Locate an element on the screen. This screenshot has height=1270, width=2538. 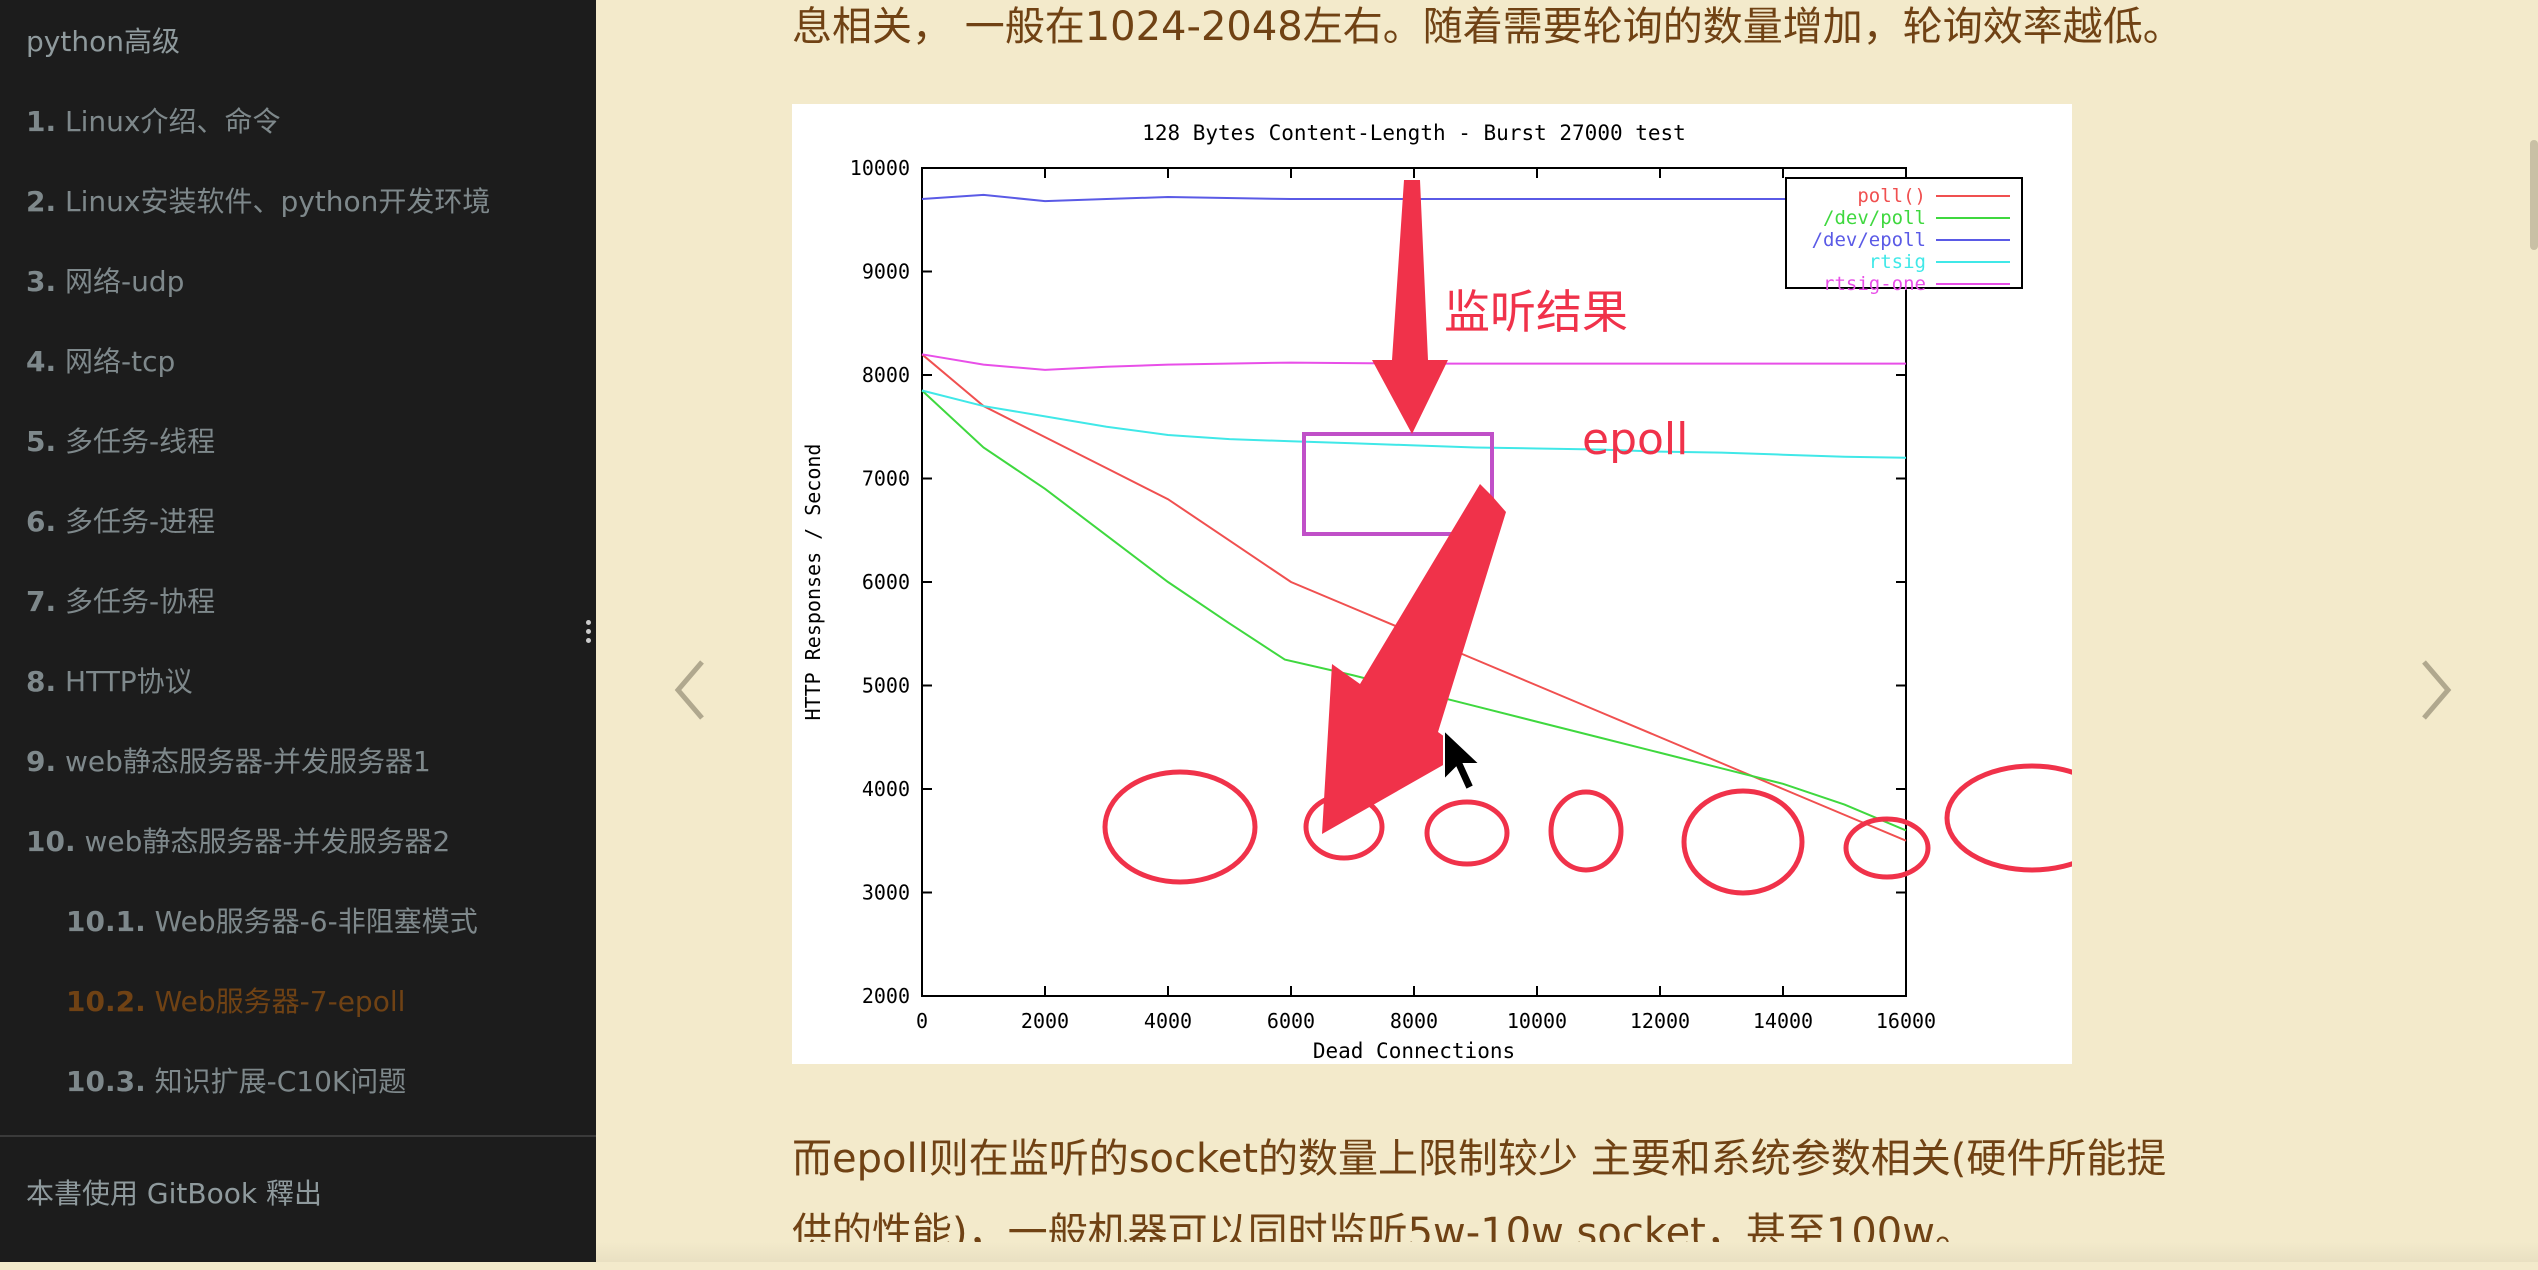
y-tick-label: 6000 is located at coordinates (886, 582).